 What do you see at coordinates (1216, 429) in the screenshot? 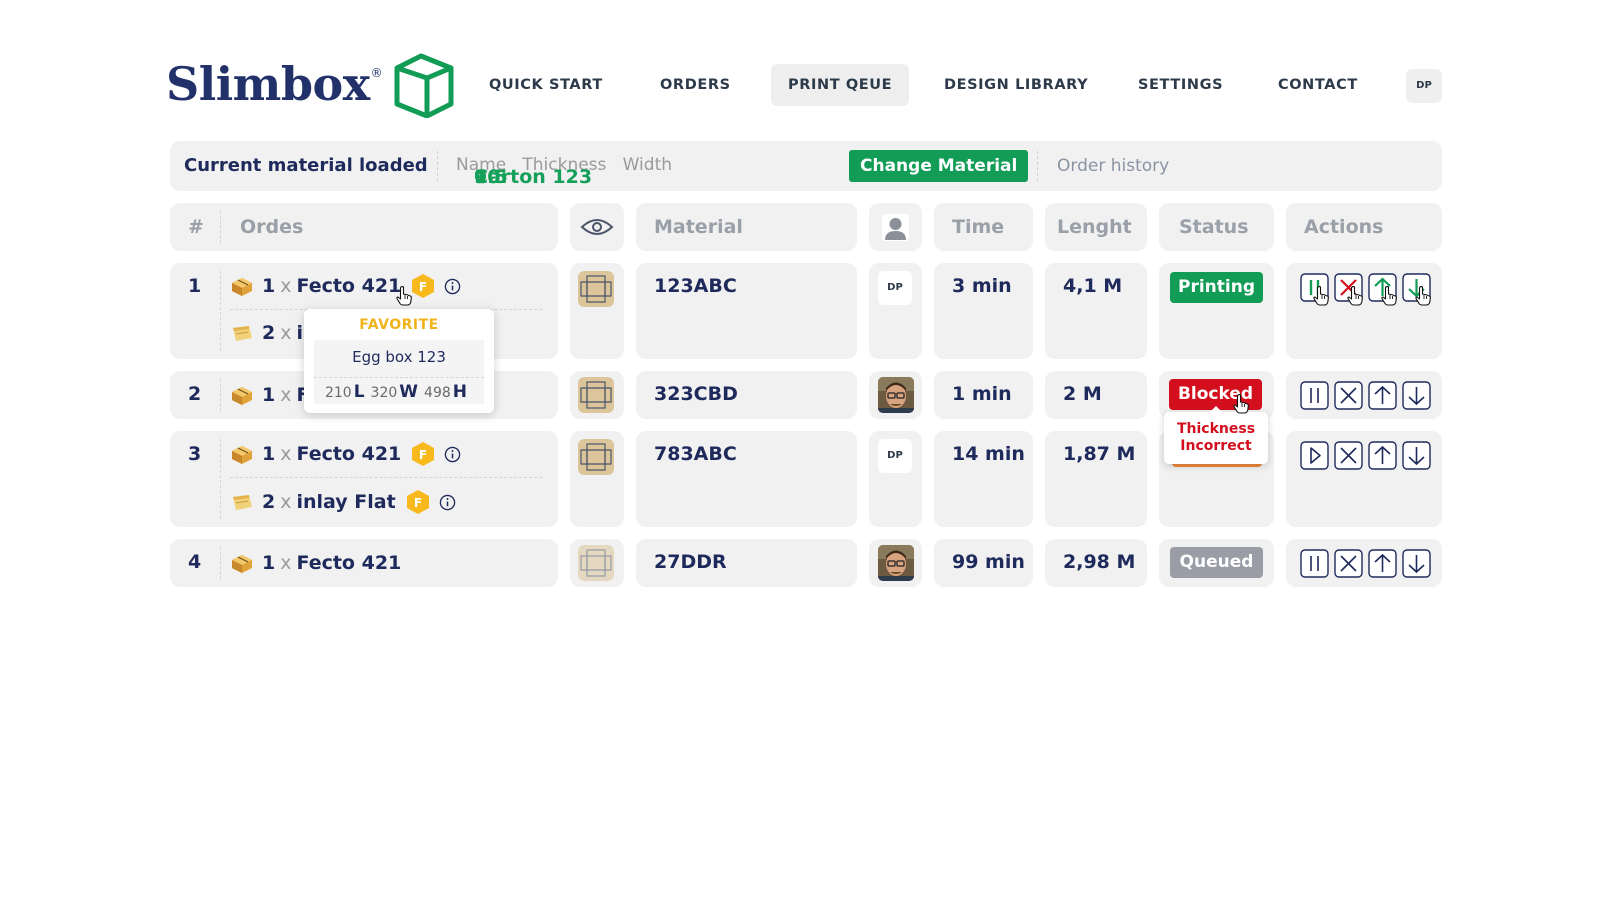
I see `tooltip-line-1: Thickness` at bounding box center [1216, 429].